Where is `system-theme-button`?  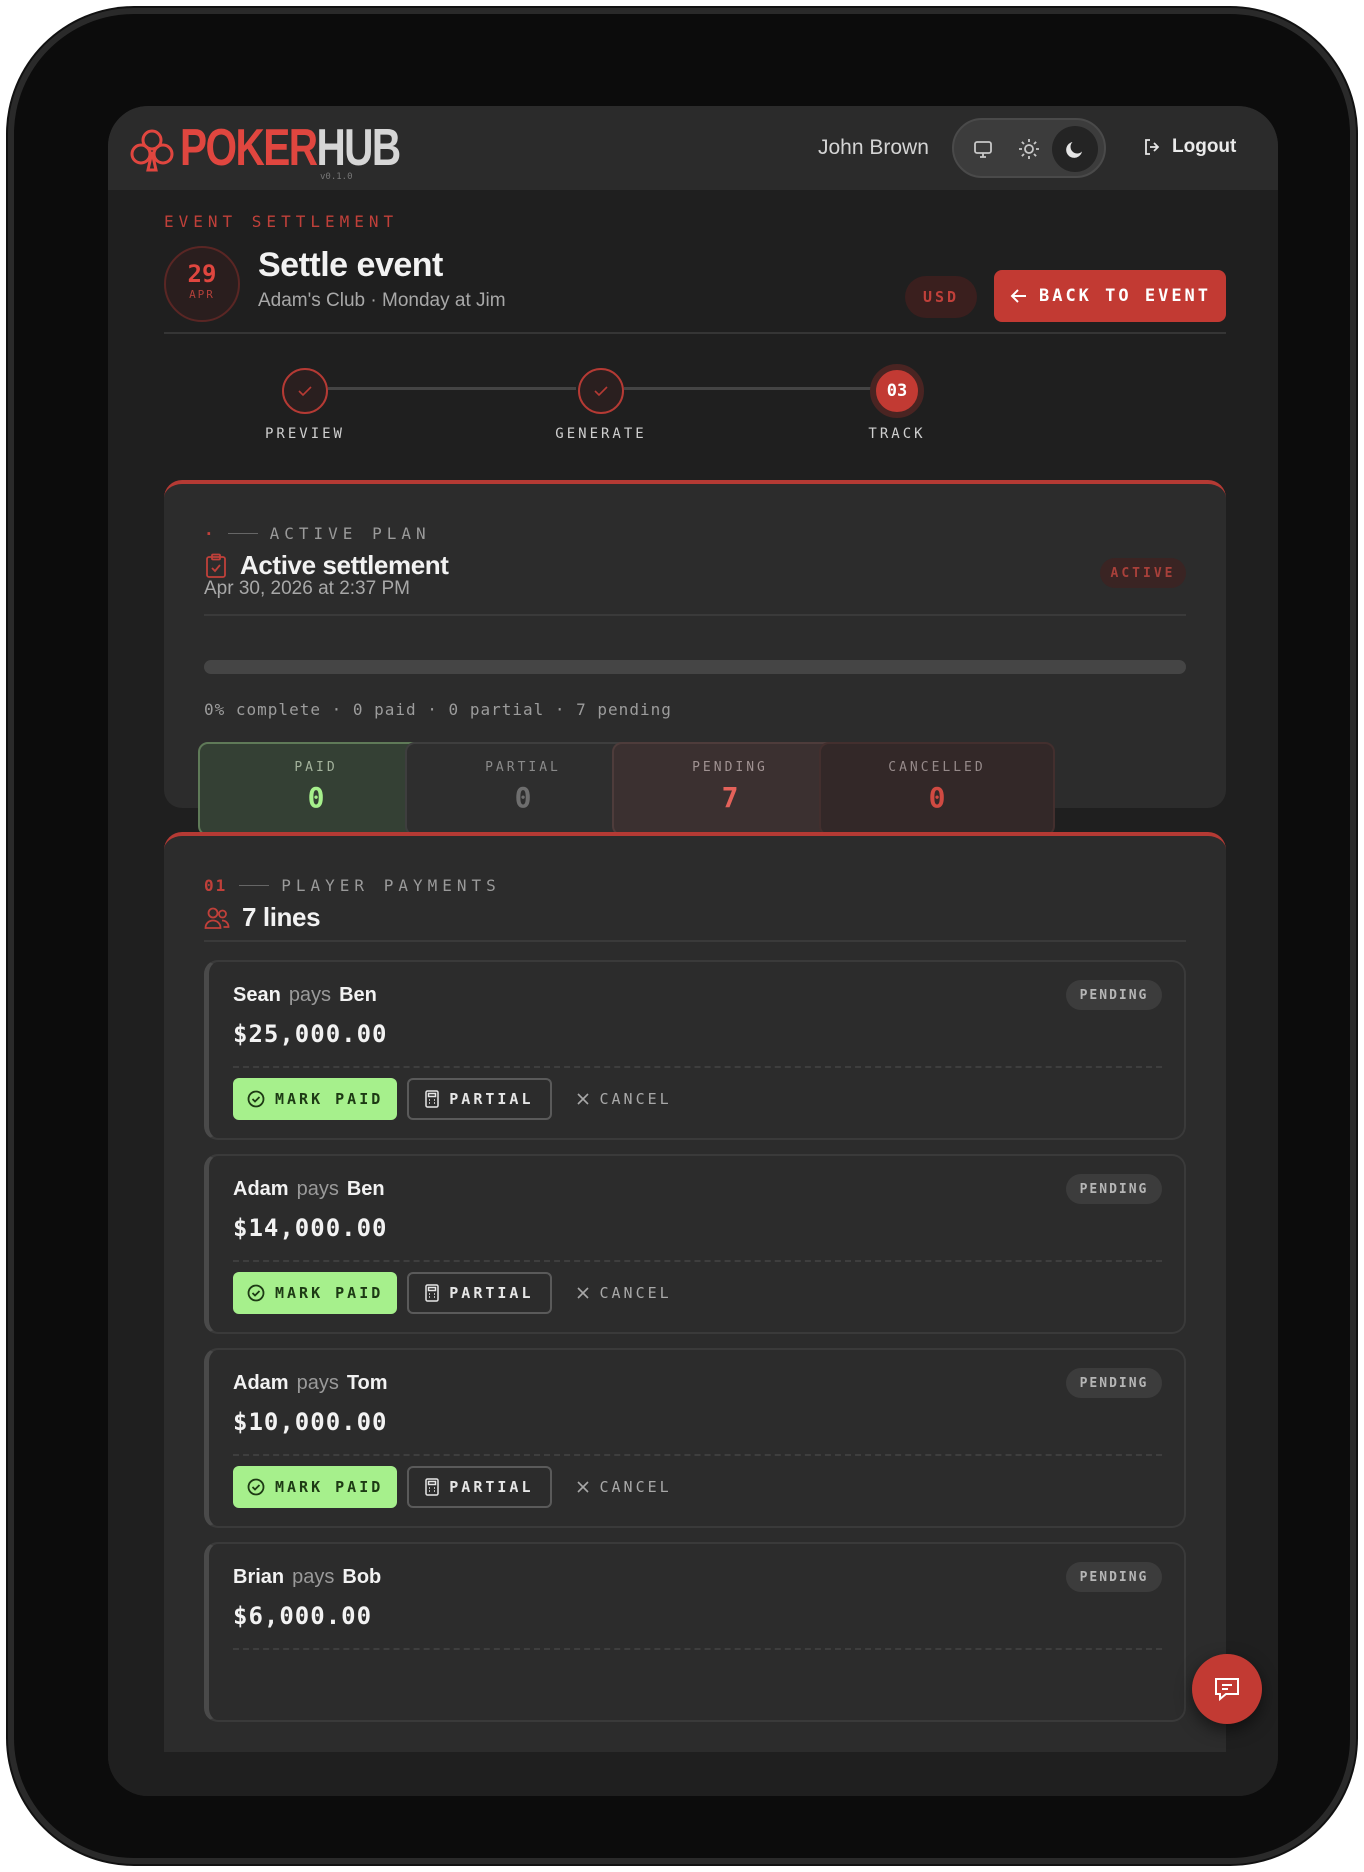
system-theme-button is located at coordinates (983, 149).